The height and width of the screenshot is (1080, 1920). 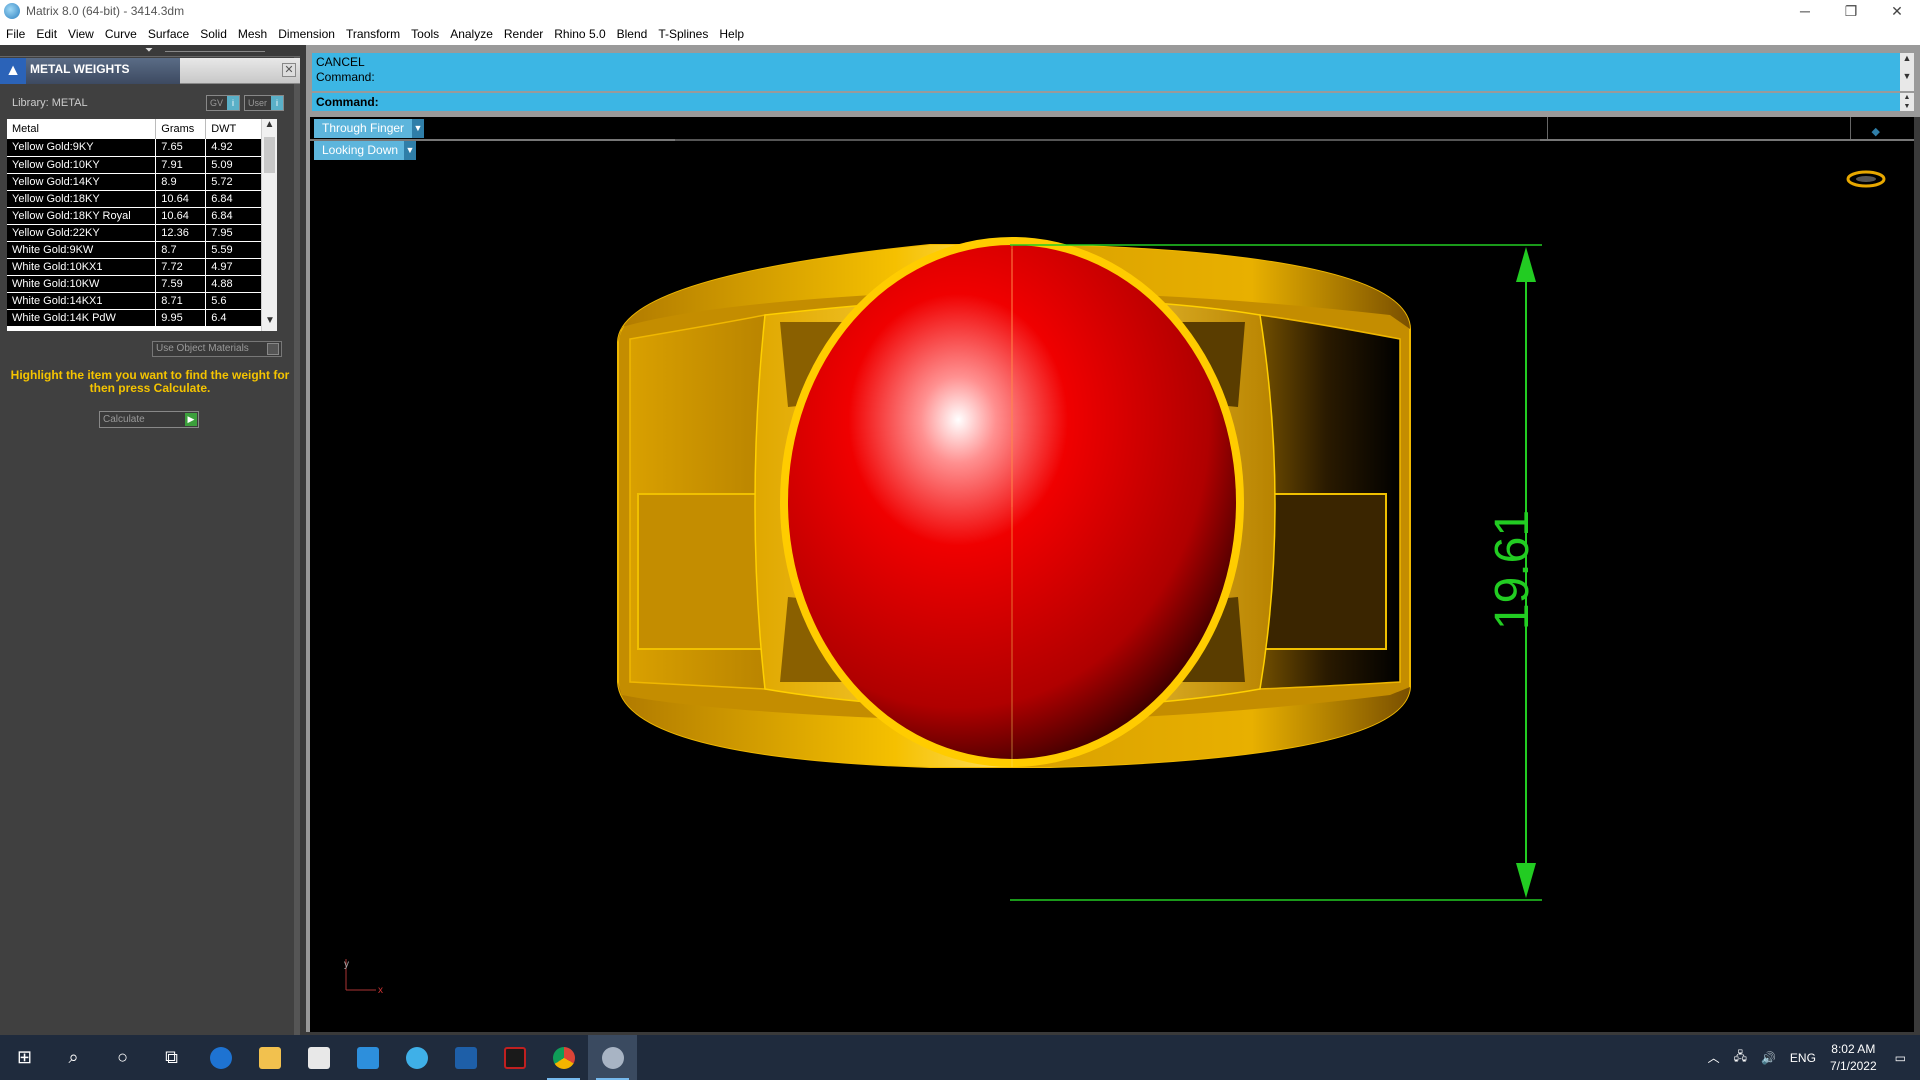 What do you see at coordinates (1897, 11) in the screenshot?
I see `close-button: ✕` at bounding box center [1897, 11].